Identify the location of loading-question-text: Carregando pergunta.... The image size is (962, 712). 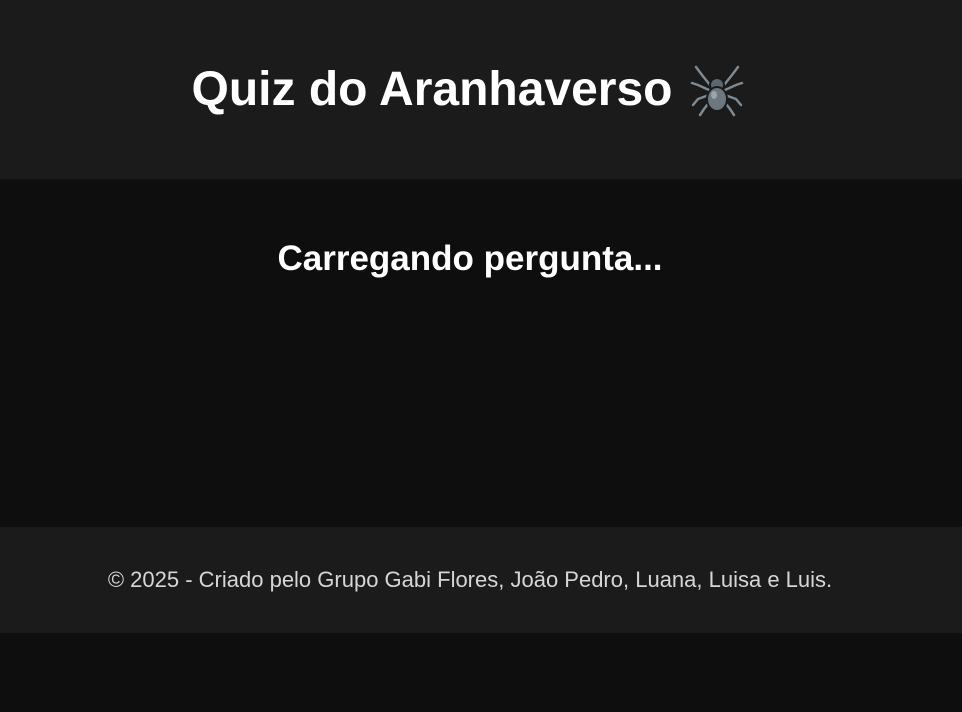
(470, 258).